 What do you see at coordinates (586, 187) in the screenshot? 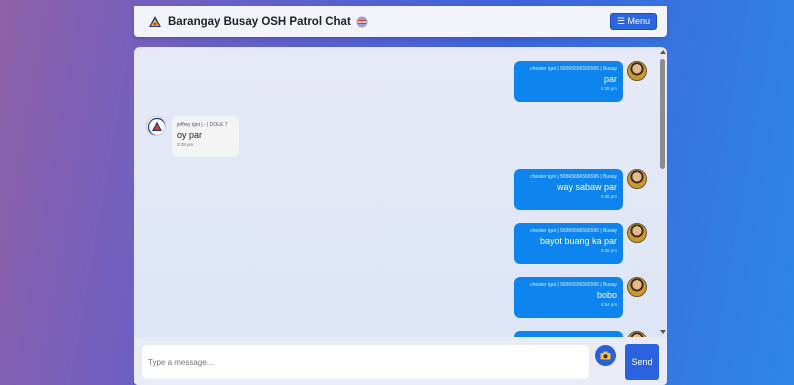
I see `message-text: way sabaw par` at bounding box center [586, 187].